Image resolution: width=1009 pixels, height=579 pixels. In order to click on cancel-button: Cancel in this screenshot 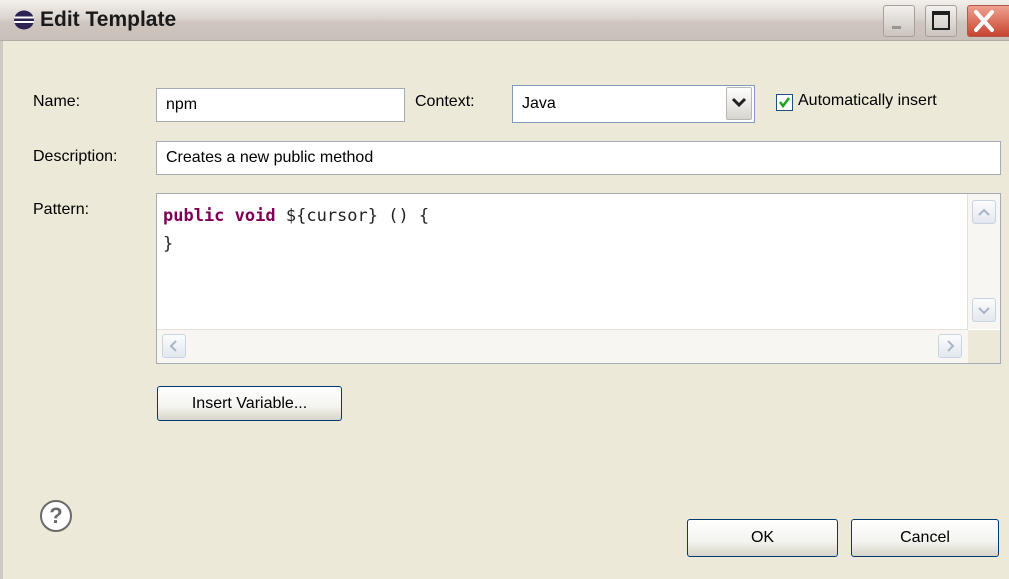, I will do `click(925, 538)`.